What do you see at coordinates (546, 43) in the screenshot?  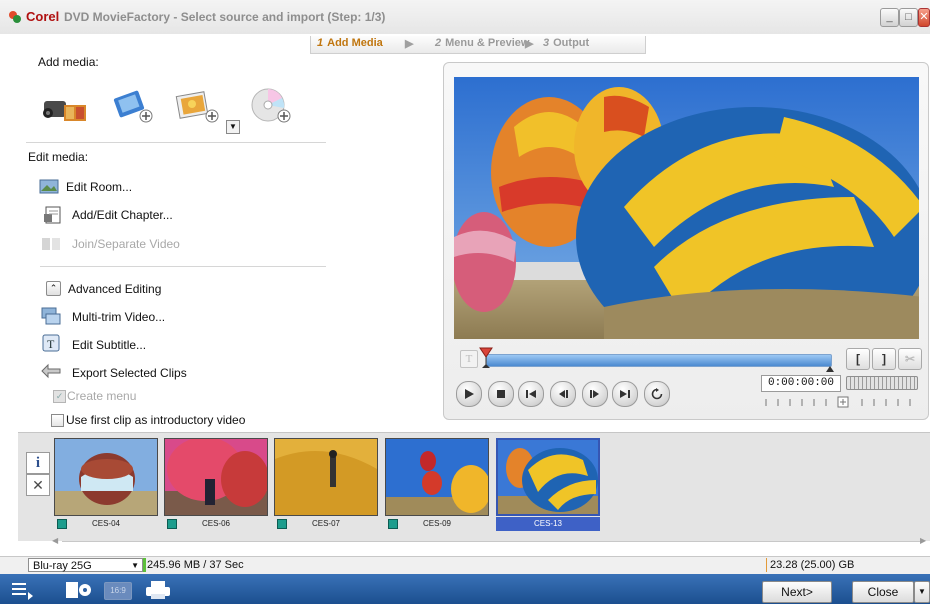 I see `step-number: 3` at bounding box center [546, 43].